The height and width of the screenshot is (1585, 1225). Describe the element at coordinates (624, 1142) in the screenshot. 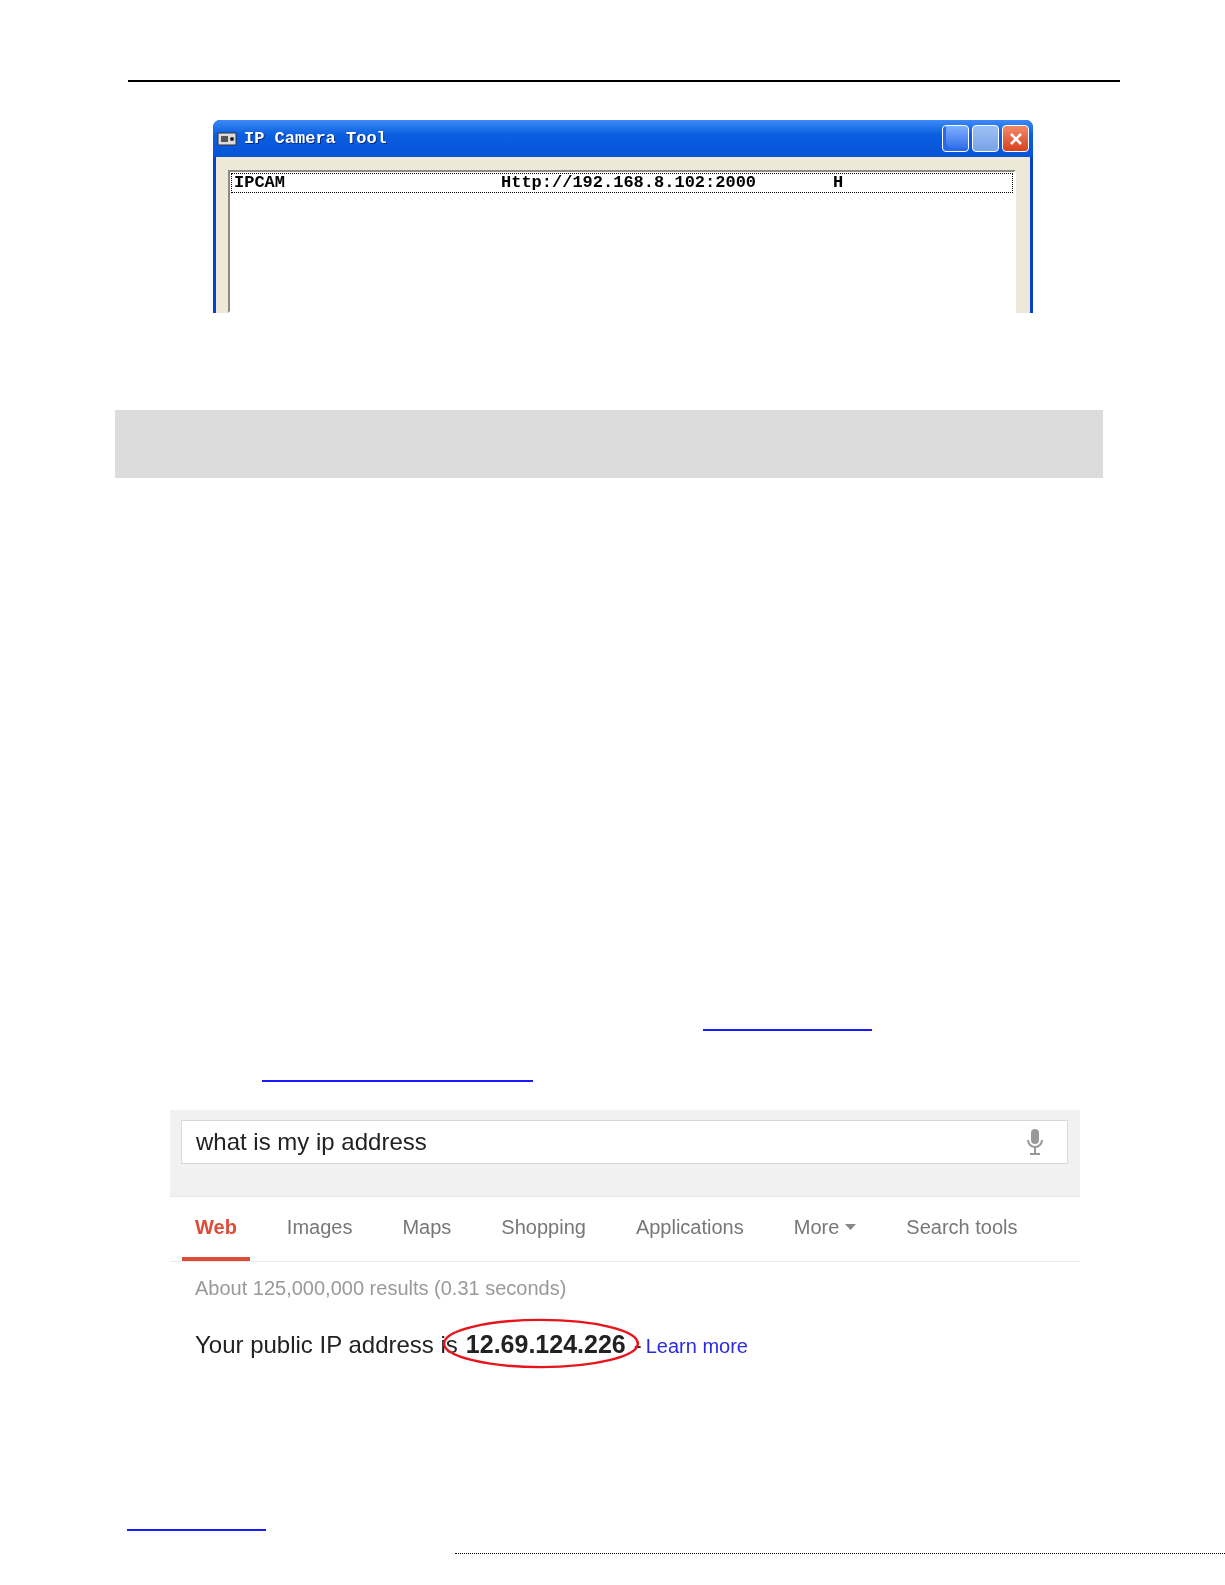

I see `search-field: what is my ip address` at that location.